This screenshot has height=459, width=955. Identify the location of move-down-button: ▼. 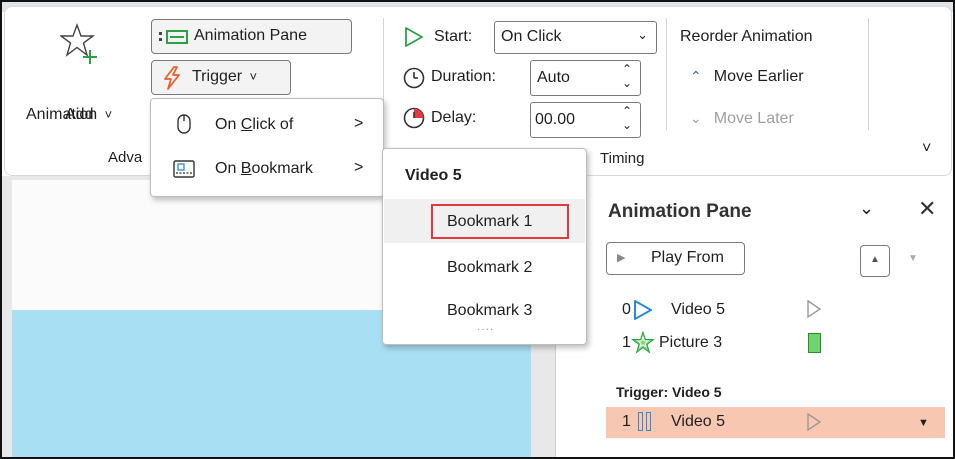
(914, 261).